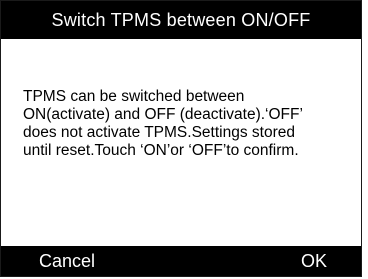 The width and height of the screenshot is (368, 279). Describe the element at coordinates (314, 261) in the screenshot. I see `ok-button: OK` at that location.